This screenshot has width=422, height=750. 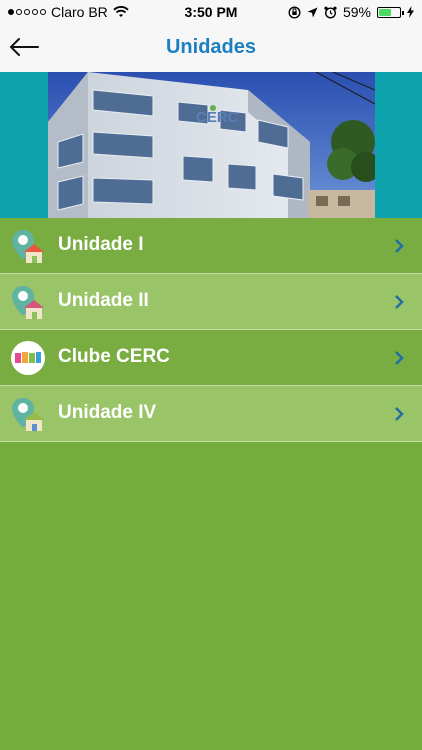 What do you see at coordinates (211, 302) in the screenshot?
I see `list-item-unidade-ii: Unidade II` at bounding box center [211, 302].